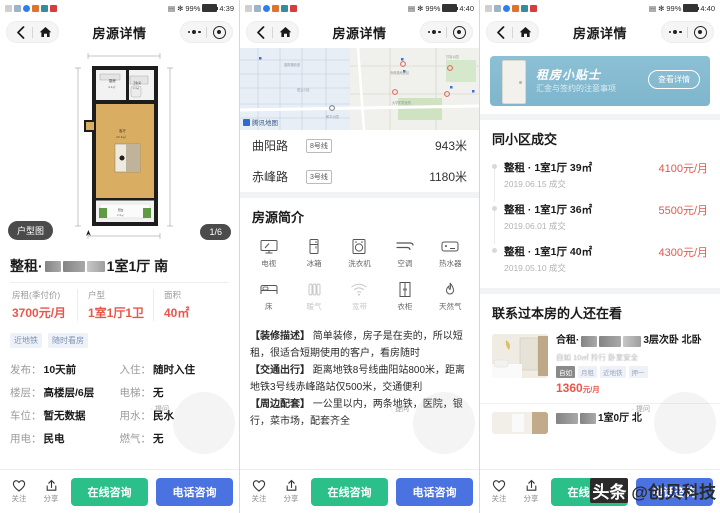 Image resolution: width=720 pixels, height=513 pixels. I want to click on blue-app-icon, so click(26, 8).